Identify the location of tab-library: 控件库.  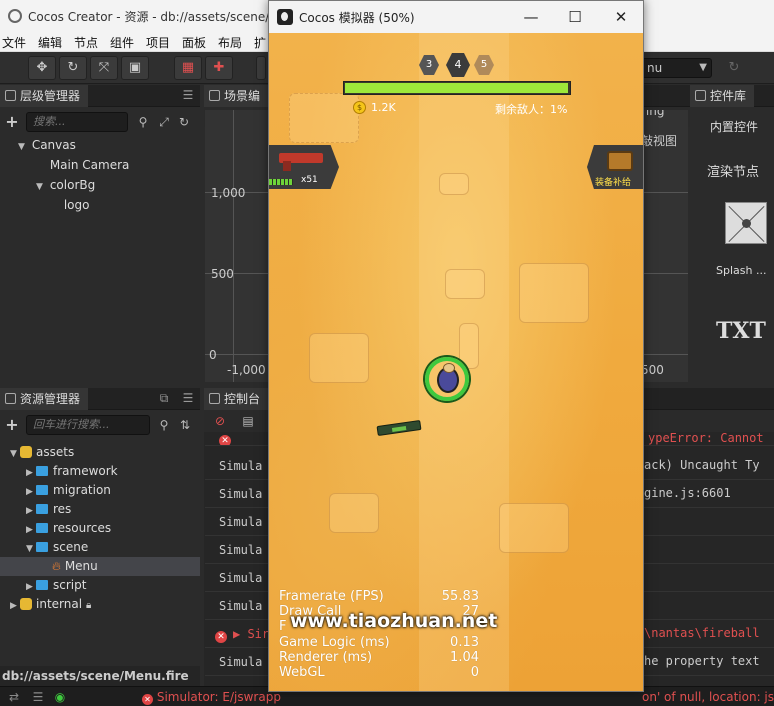
(722, 96).